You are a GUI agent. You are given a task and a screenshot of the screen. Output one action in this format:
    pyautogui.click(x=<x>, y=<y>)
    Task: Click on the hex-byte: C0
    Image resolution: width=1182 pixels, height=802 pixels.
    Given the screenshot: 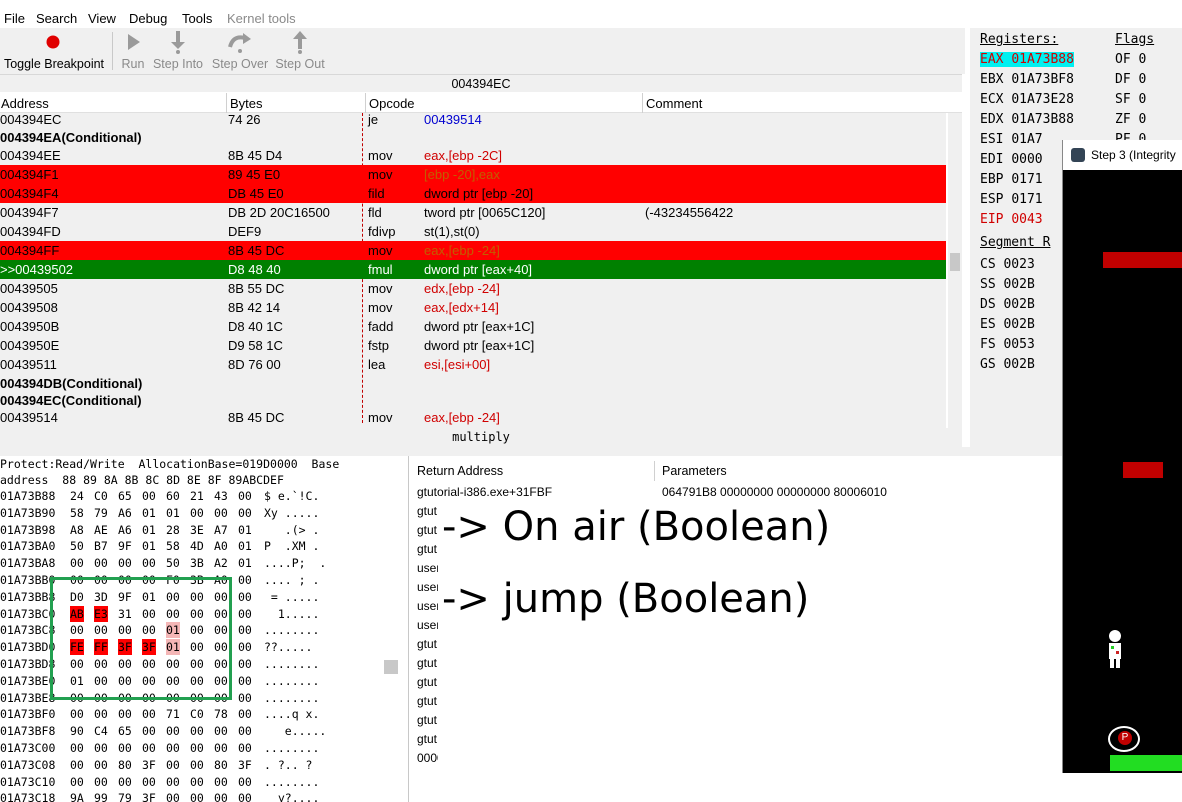 What is the action you would take?
    pyautogui.click(x=197, y=714)
    